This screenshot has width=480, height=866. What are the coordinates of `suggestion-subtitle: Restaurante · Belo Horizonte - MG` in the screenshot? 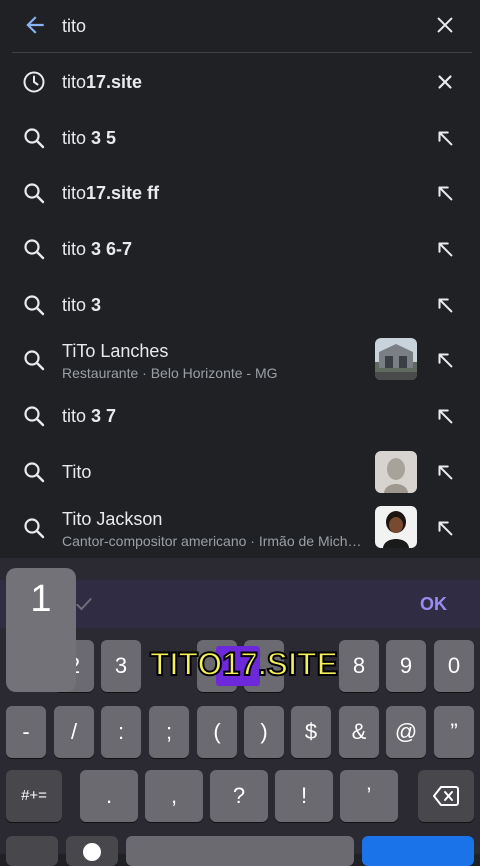 It's located at (170, 373).